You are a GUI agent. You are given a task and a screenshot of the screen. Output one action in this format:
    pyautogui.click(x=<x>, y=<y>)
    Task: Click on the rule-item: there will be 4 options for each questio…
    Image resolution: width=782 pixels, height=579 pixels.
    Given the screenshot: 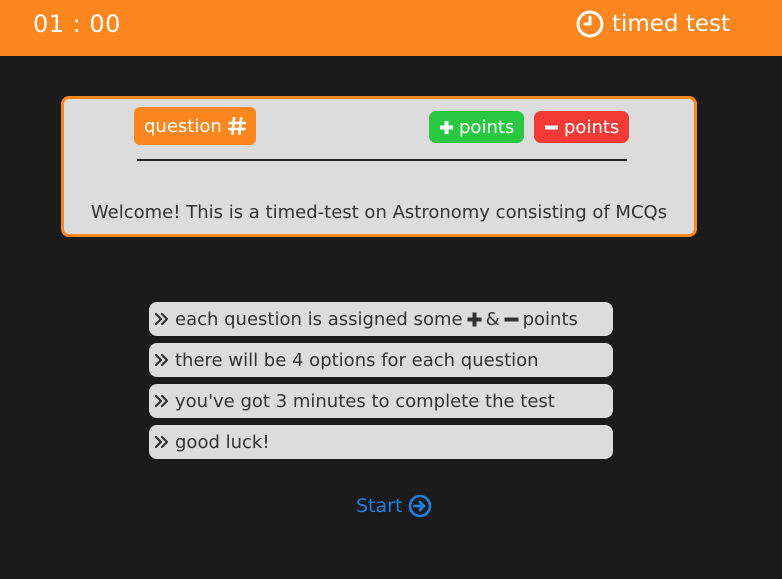 What is the action you would take?
    pyautogui.click(x=381, y=360)
    